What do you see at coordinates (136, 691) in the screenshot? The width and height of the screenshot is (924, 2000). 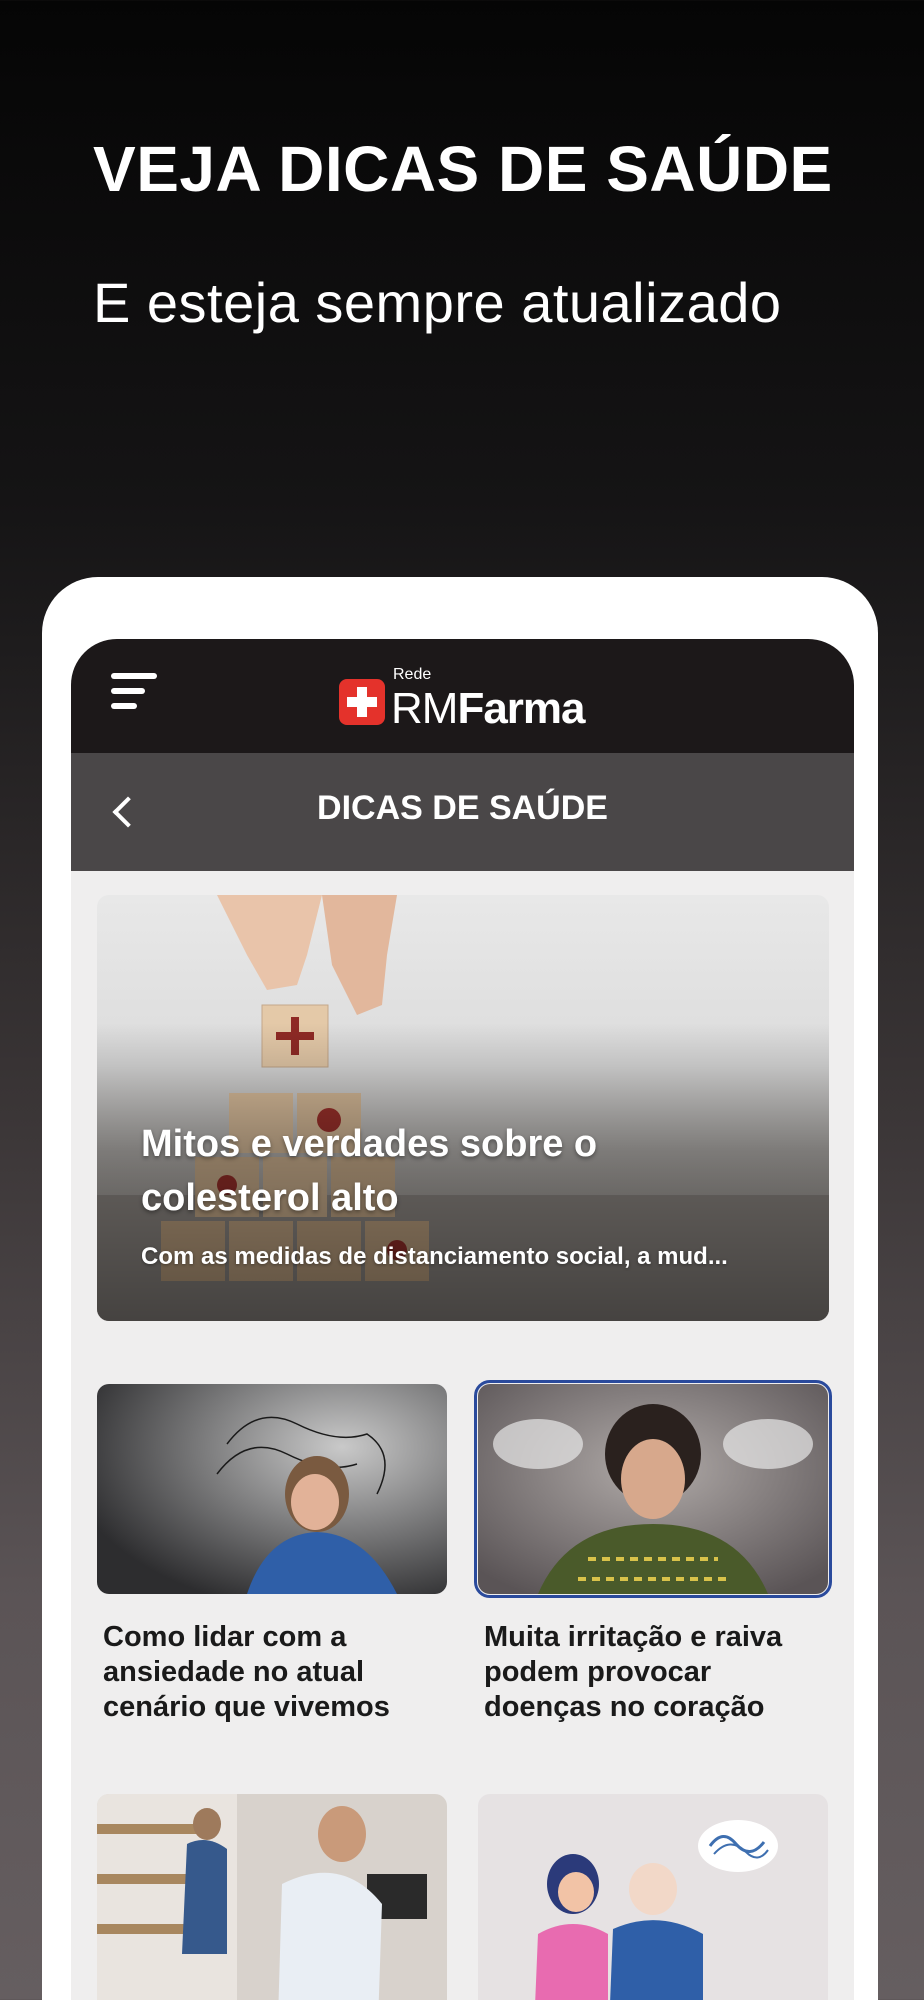 I see `hamburger-menu-icon` at bounding box center [136, 691].